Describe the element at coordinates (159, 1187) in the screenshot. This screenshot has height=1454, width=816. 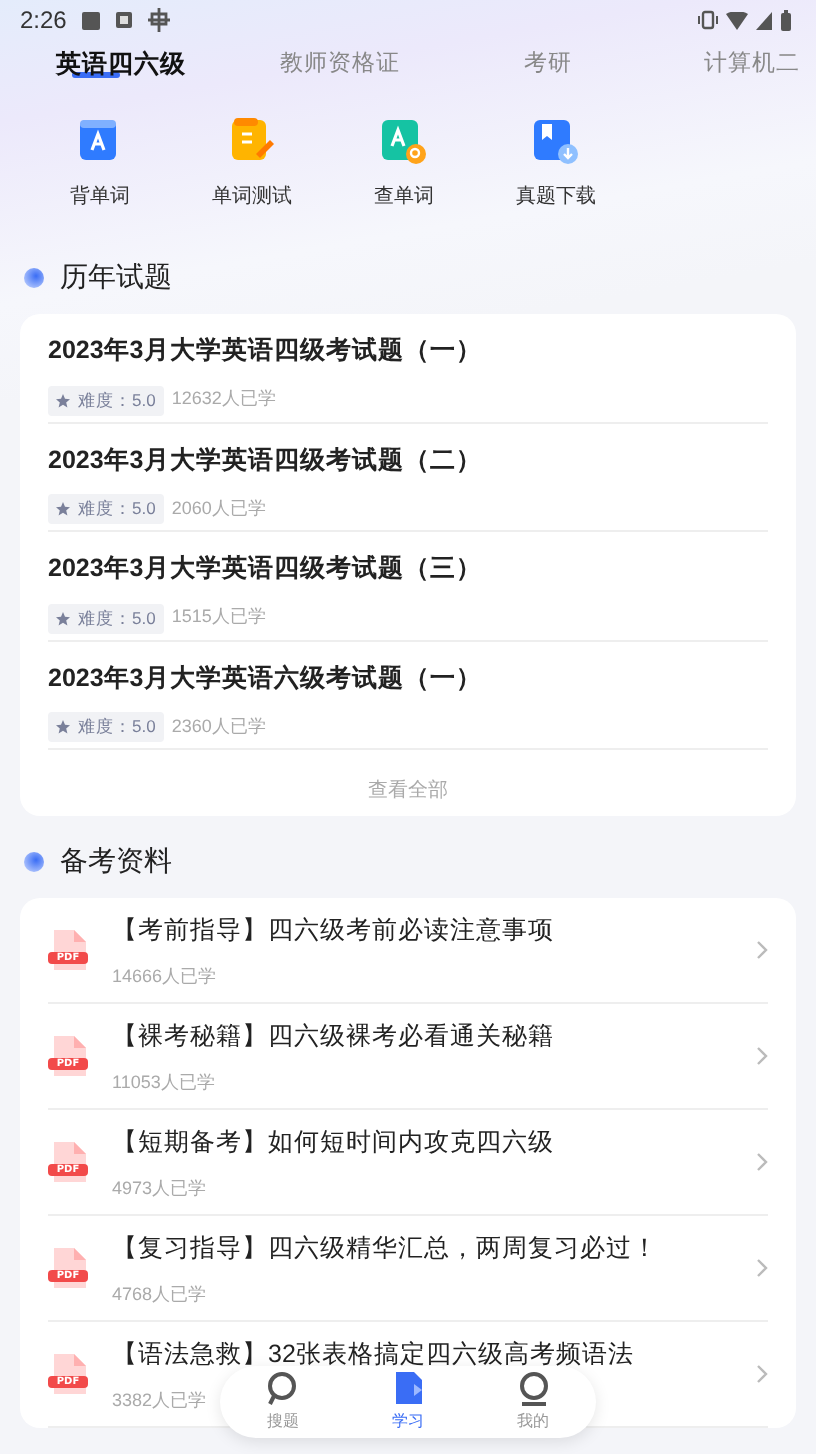
I see `learner-count: 4973人已学` at that location.